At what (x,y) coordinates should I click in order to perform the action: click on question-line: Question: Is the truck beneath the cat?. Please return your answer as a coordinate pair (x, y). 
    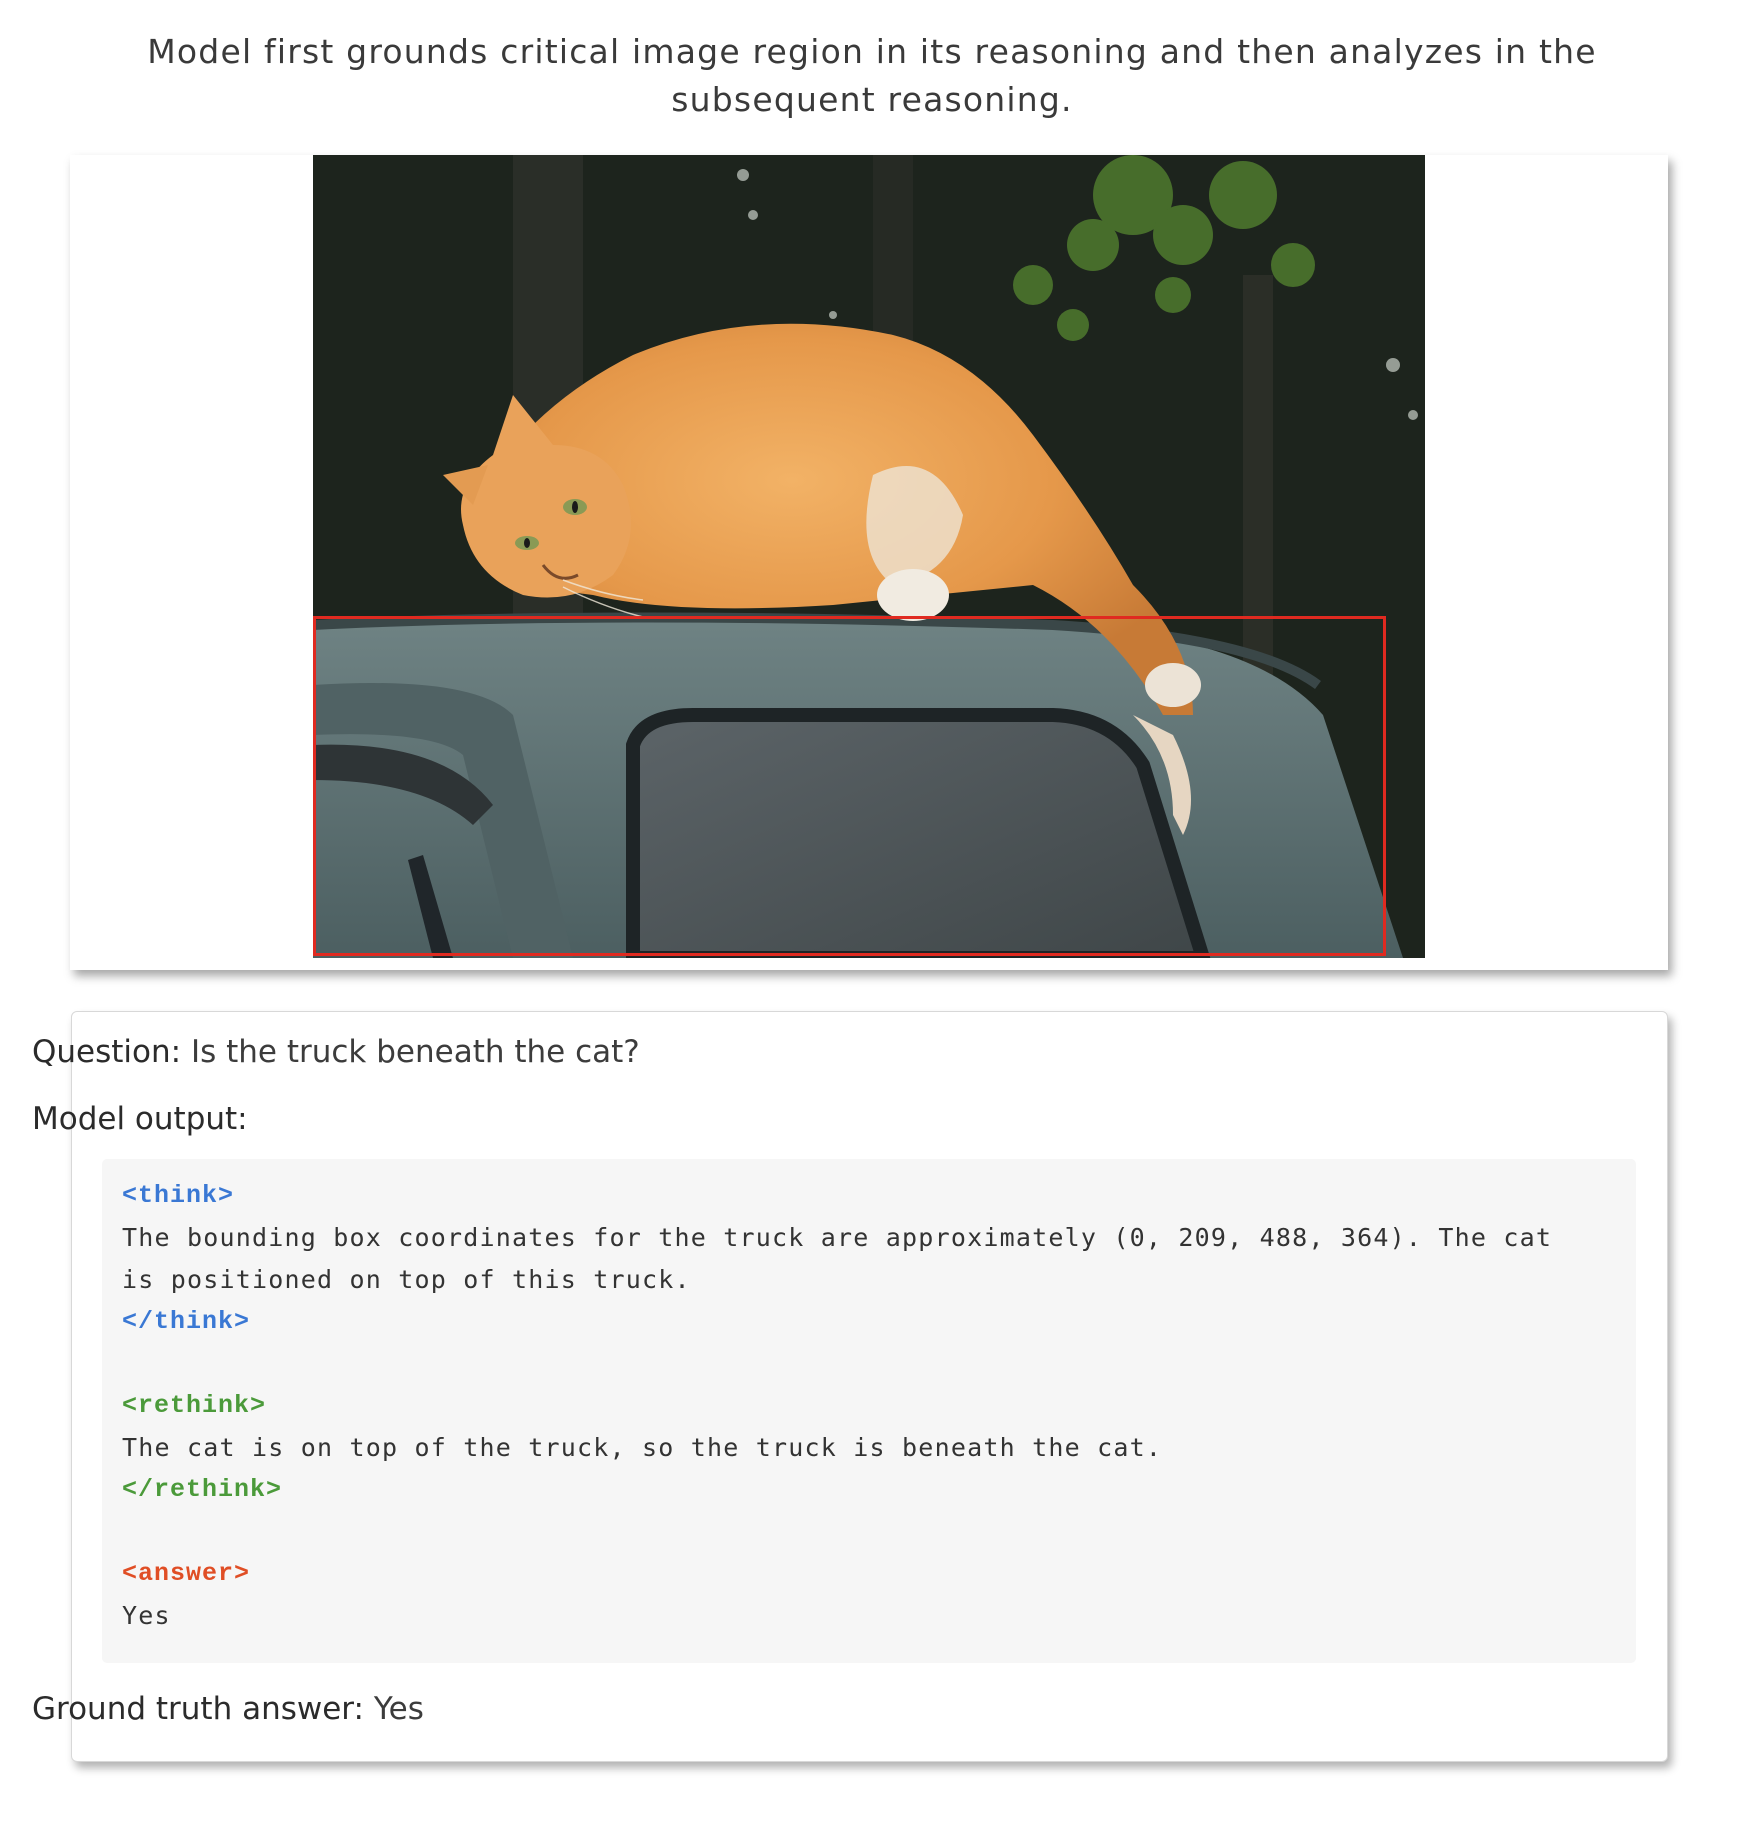
    Looking at the image, I should click on (336, 1052).